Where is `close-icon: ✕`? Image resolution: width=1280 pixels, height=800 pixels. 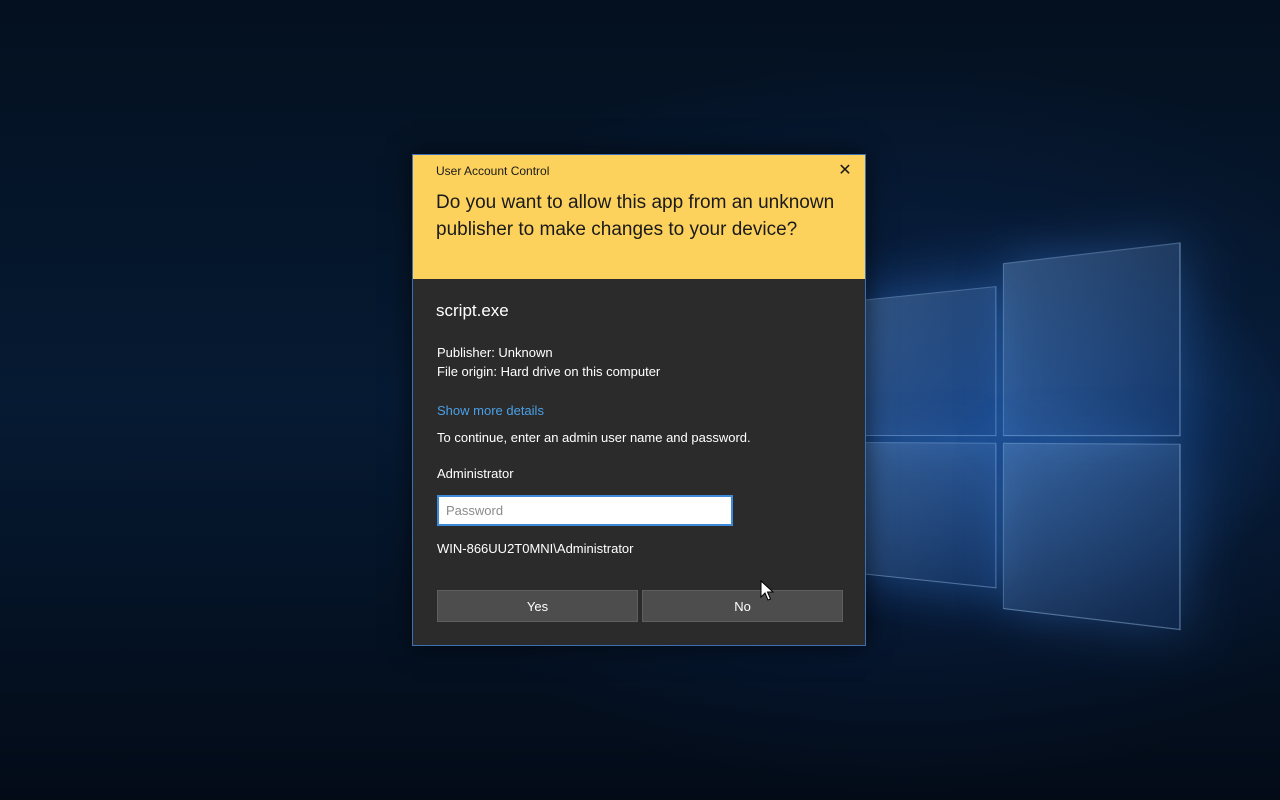 close-icon: ✕ is located at coordinates (845, 171).